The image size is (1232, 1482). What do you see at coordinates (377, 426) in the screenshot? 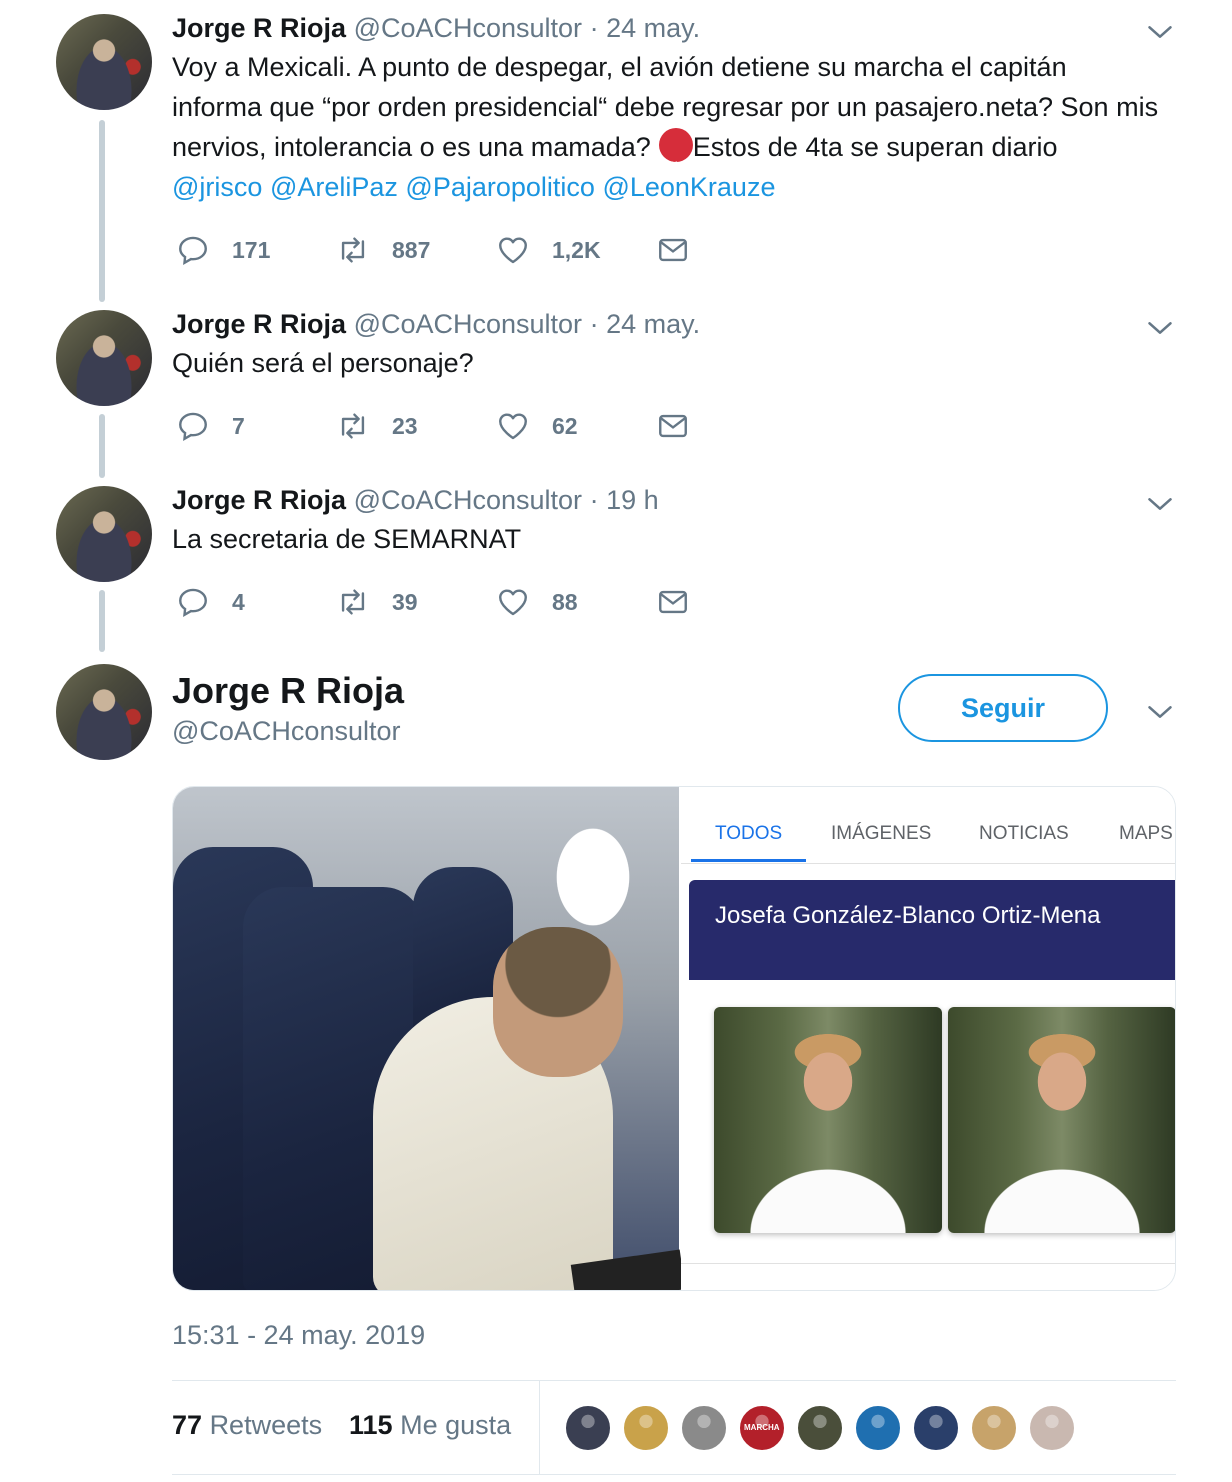
I see `retweet-button: 23` at bounding box center [377, 426].